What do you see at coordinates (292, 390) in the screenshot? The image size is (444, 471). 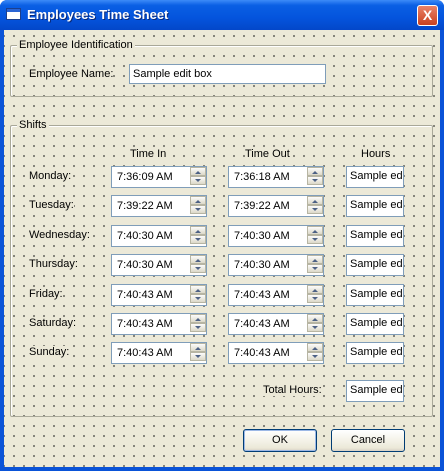 I see `total-hours-label: Total Hours:` at bounding box center [292, 390].